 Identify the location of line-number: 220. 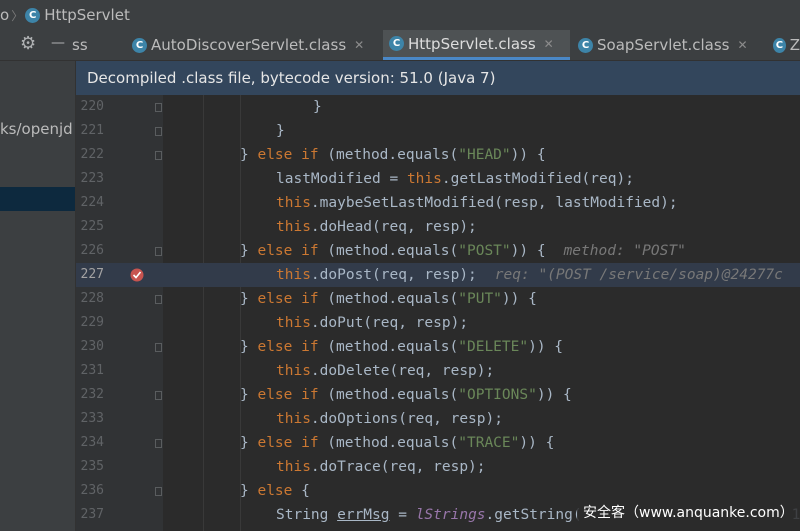
(92, 106).